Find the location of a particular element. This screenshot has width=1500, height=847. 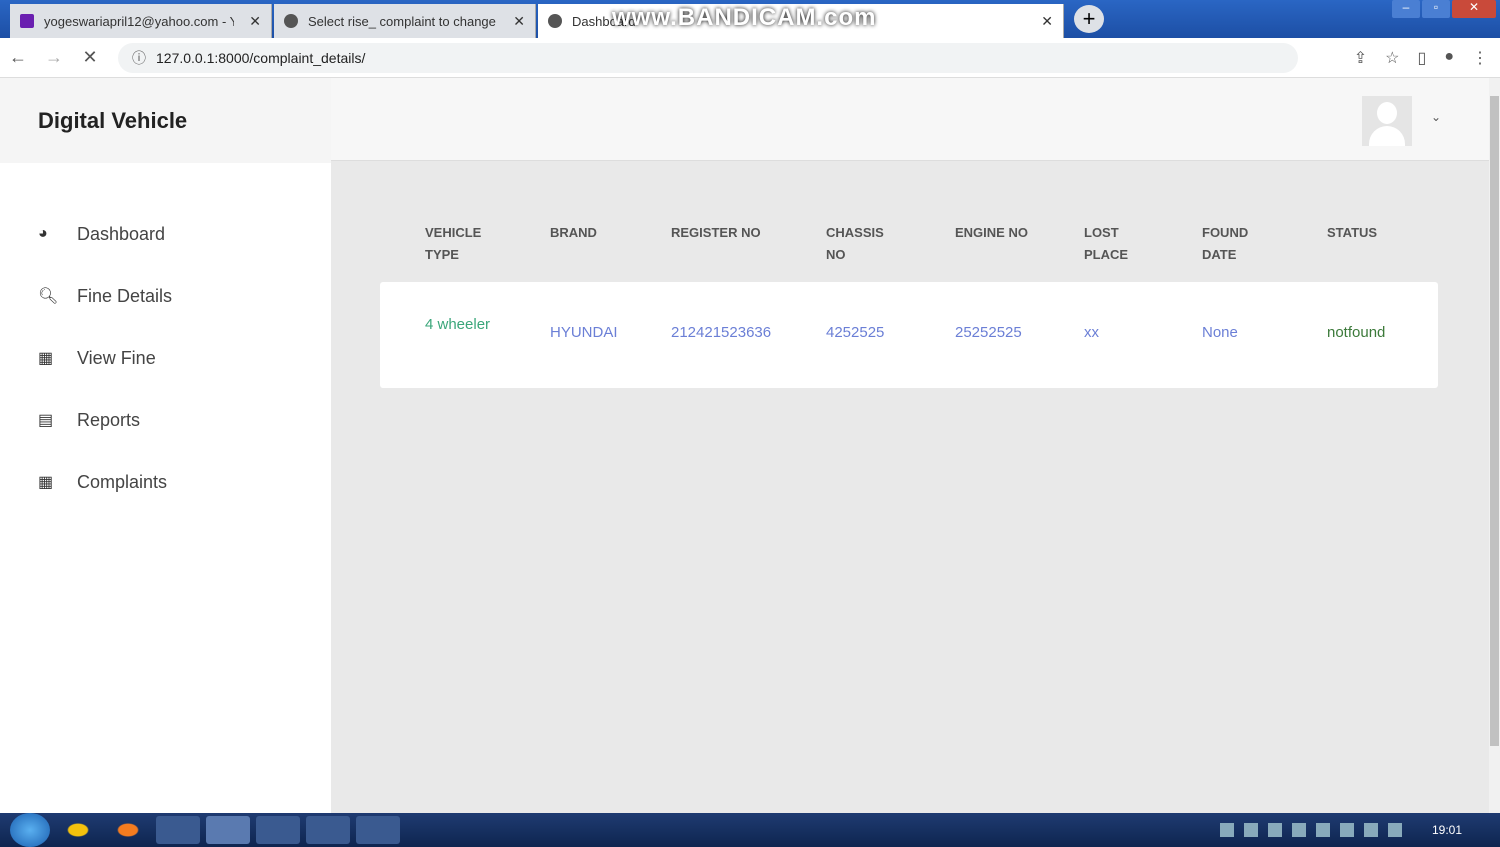

maximize-button: ▫ is located at coordinates (1436, 9).